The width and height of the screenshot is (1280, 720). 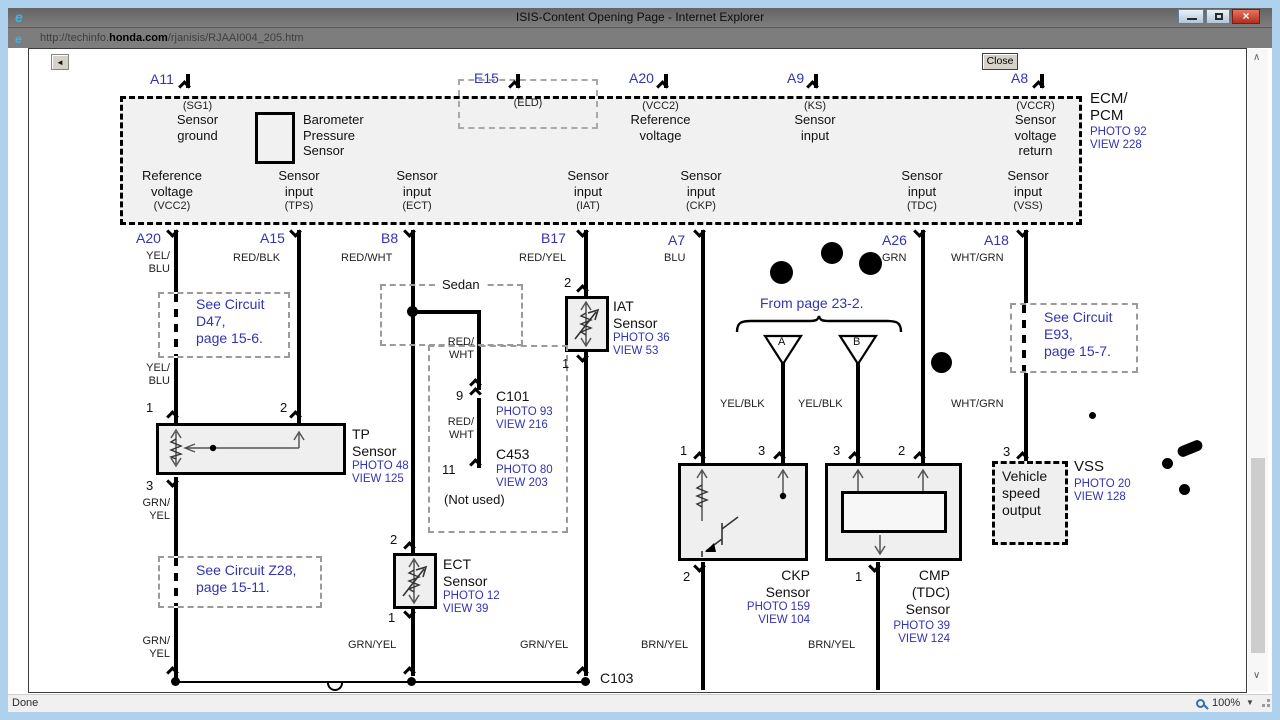 What do you see at coordinates (197, 127) in the screenshot?
I see `ecm-sensor-ground-label: Sensor ground` at bounding box center [197, 127].